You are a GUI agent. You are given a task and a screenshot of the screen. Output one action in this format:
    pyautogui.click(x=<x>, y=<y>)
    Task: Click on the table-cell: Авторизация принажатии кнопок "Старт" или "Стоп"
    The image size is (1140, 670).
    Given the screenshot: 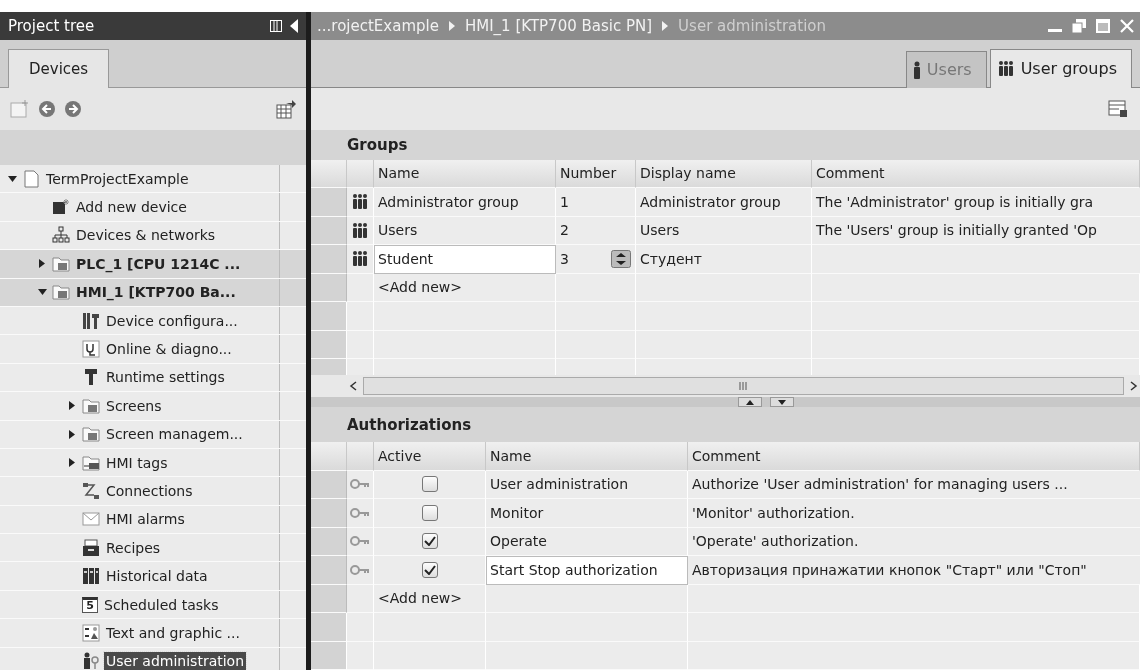 What is the action you would take?
    pyautogui.click(x=914, y=570)
    